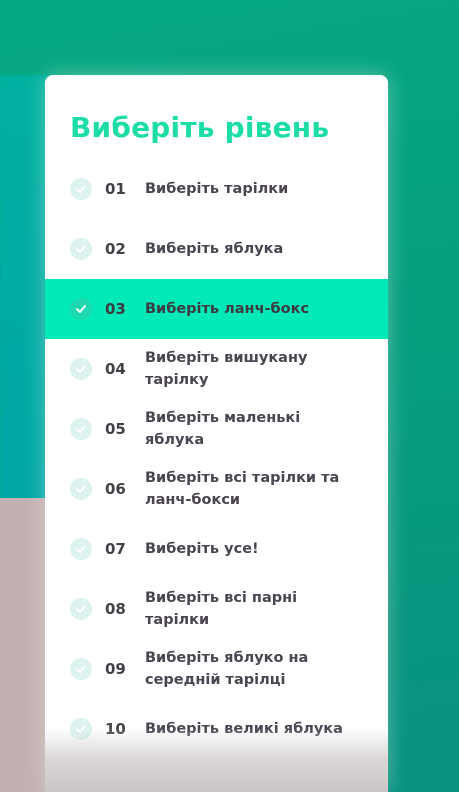 The height and width of the screenshot is (792, 459). Describe the element at coordinates (223, 429) in the screenshot. I see `level-label: Виберіть маленькі яблука` at that location.